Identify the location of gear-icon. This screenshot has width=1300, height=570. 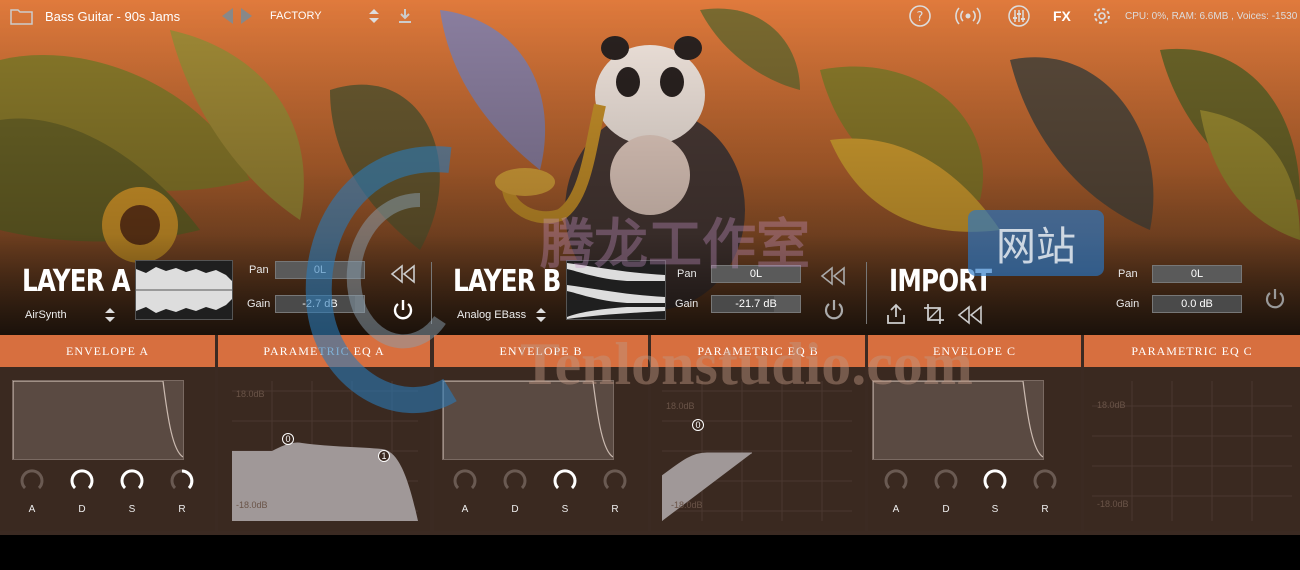
(1102, 16).